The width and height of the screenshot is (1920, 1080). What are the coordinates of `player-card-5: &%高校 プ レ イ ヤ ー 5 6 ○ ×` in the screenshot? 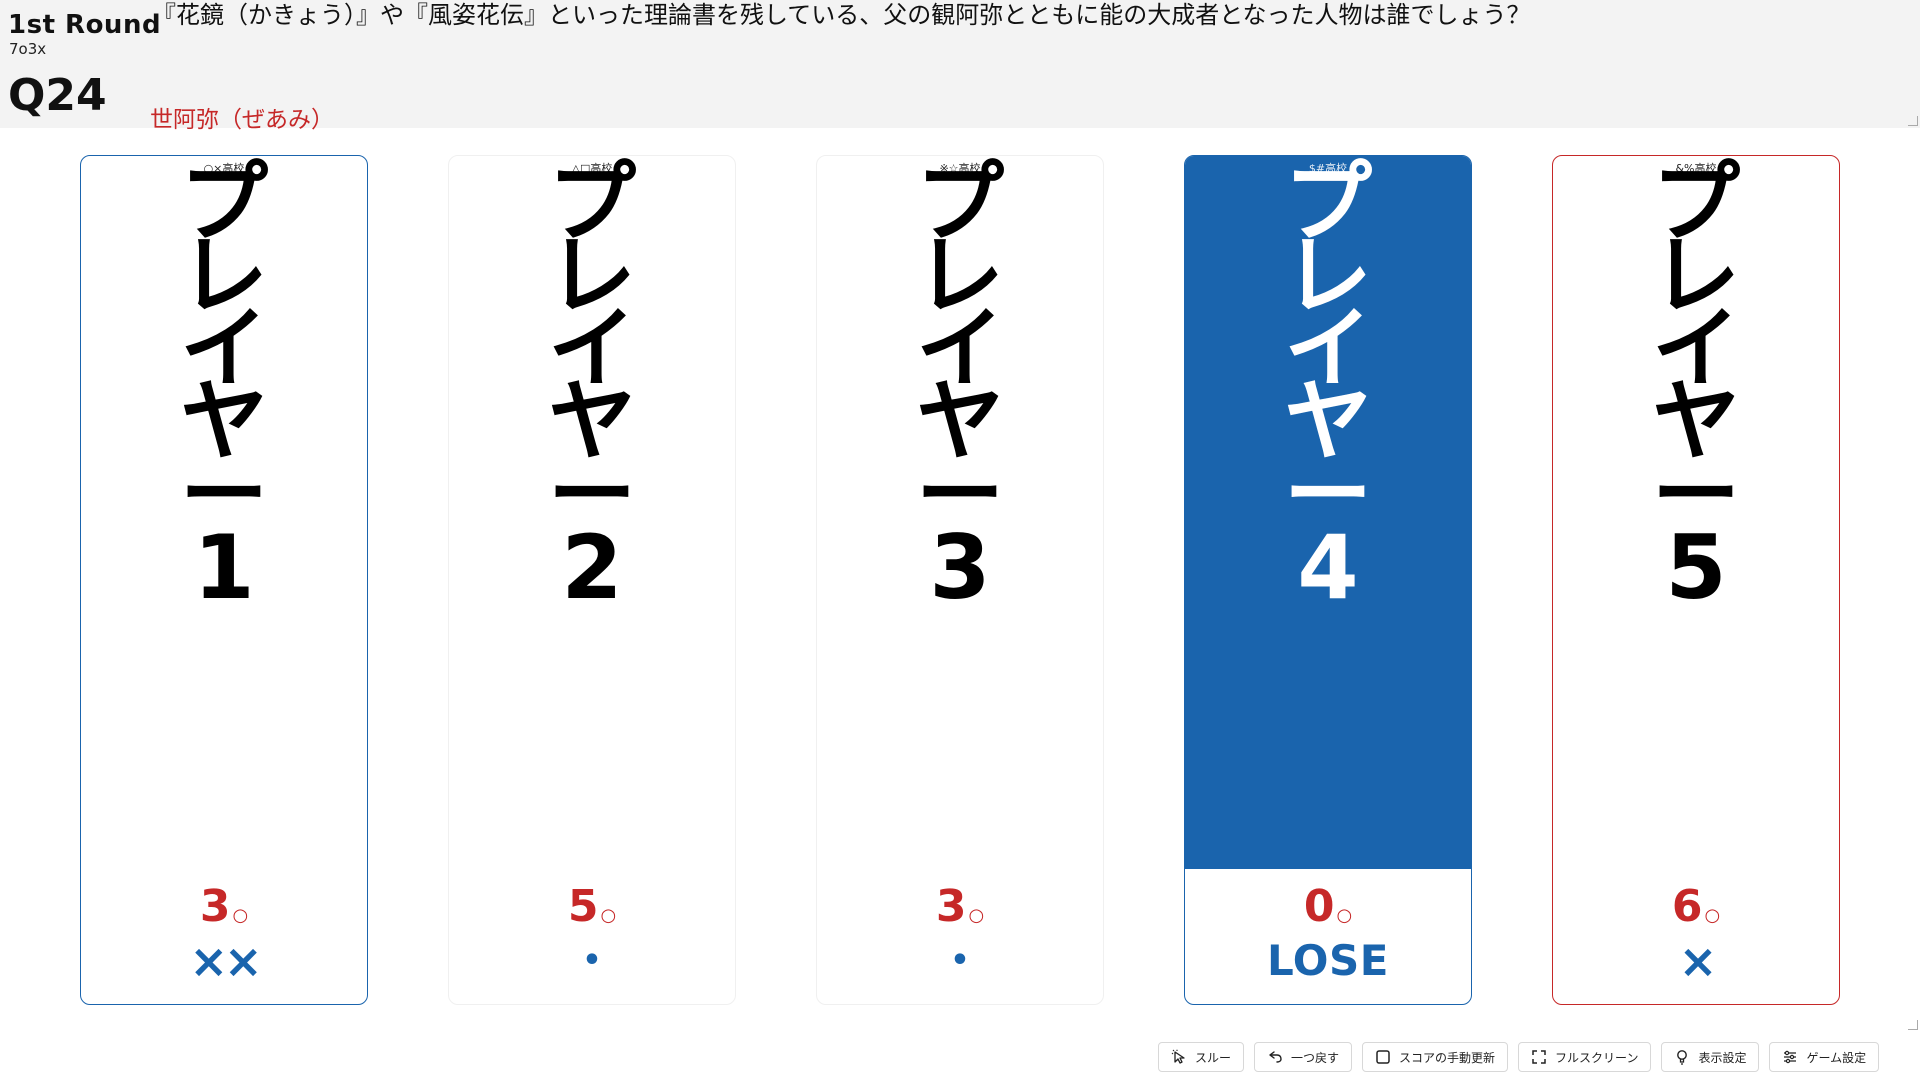 It's located at (1696, 580).